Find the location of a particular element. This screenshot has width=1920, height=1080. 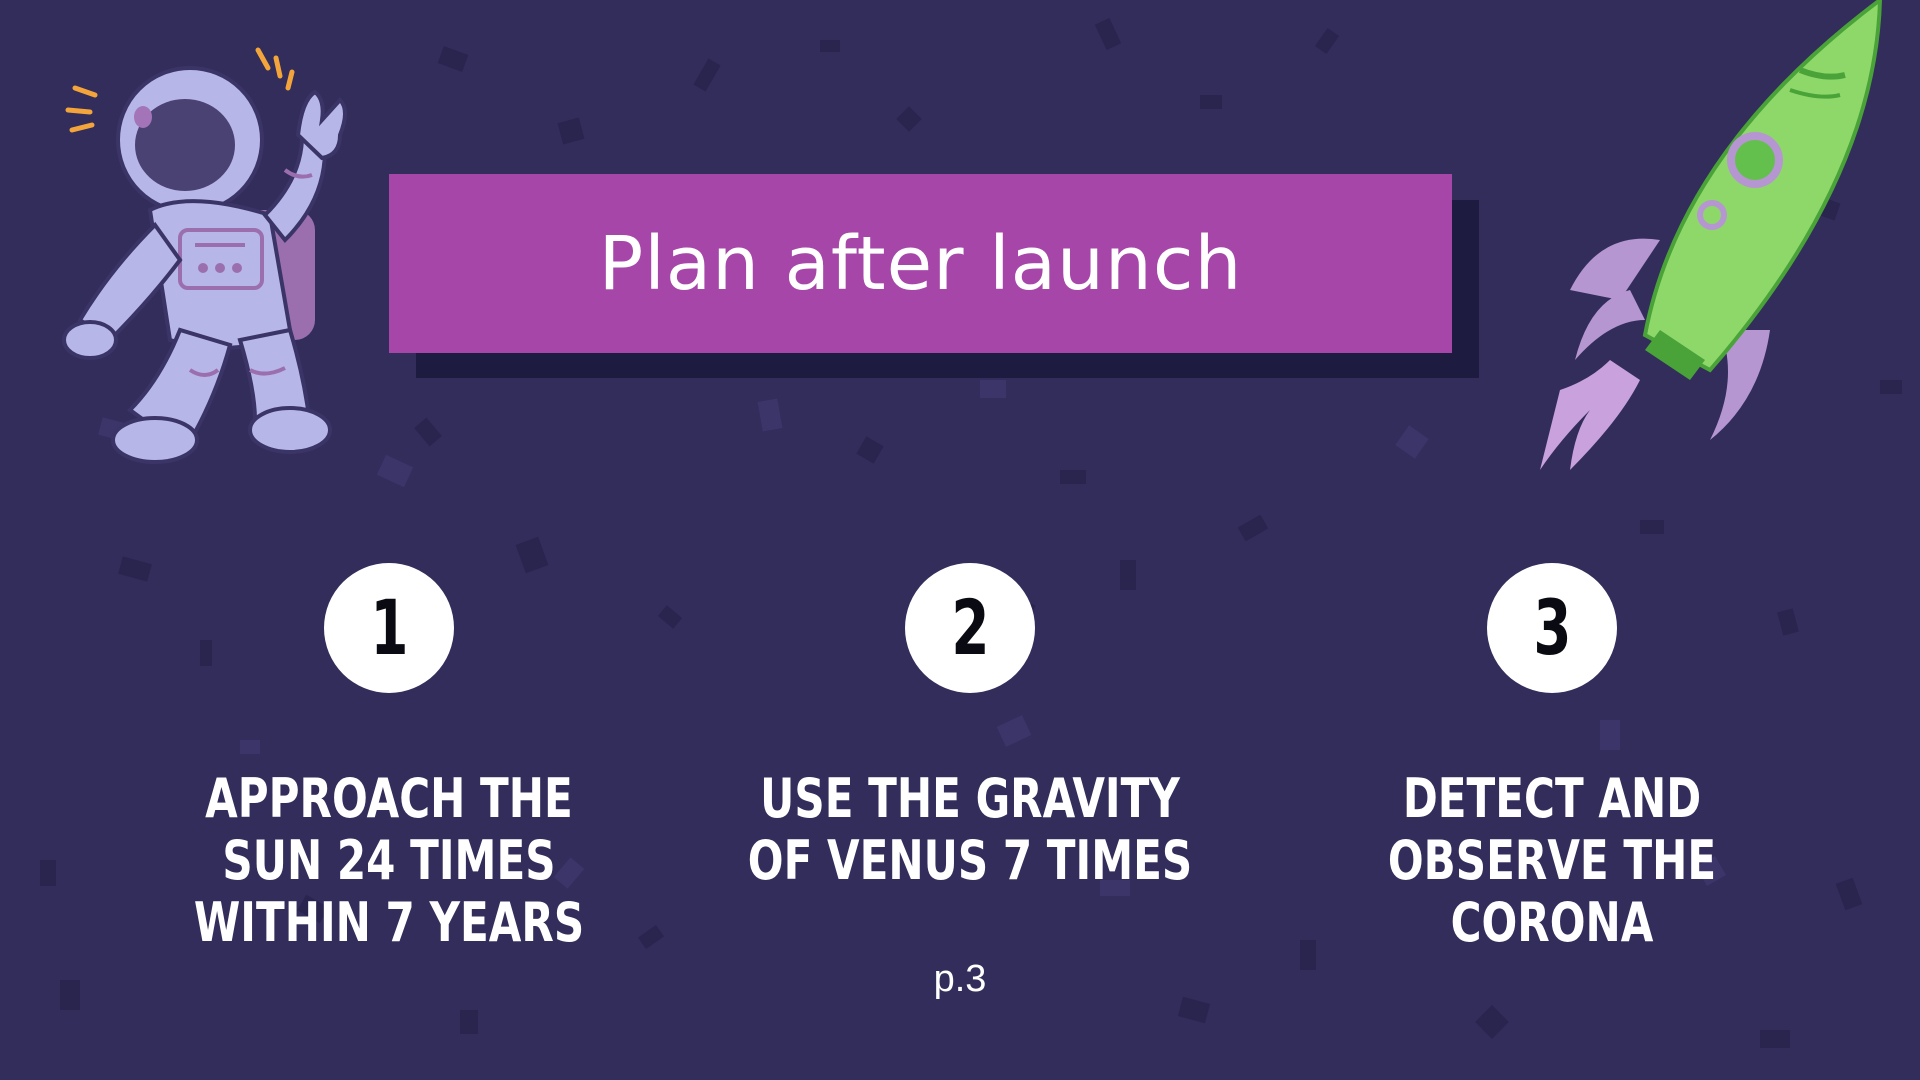

step-2-number: 2 is located at coordinates (970, 627).